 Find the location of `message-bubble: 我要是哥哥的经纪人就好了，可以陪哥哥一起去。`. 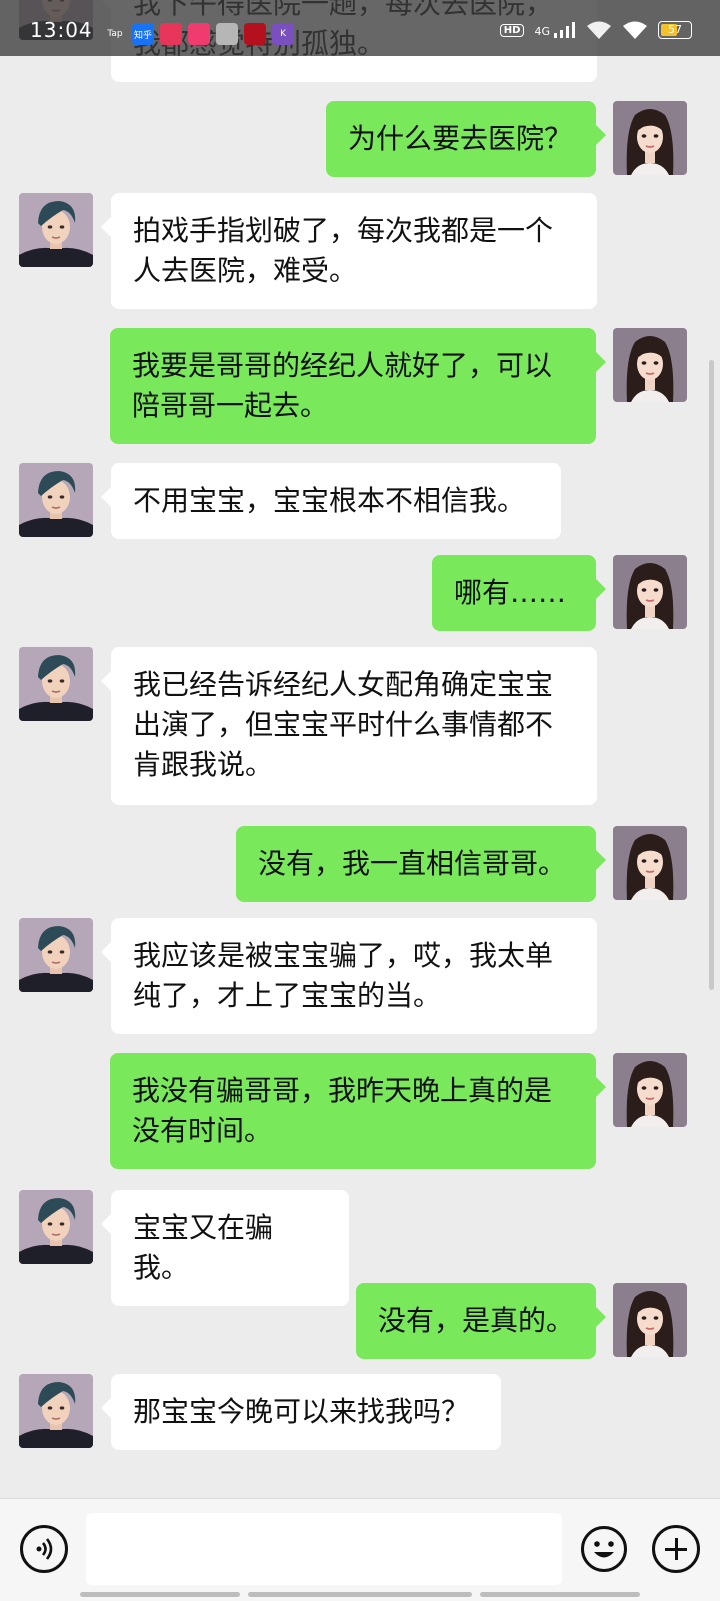

message-bubble: 我要是哥哥的经纪人就好了，可以陪哥哥一起去。 is located at coordinates (358, 386).